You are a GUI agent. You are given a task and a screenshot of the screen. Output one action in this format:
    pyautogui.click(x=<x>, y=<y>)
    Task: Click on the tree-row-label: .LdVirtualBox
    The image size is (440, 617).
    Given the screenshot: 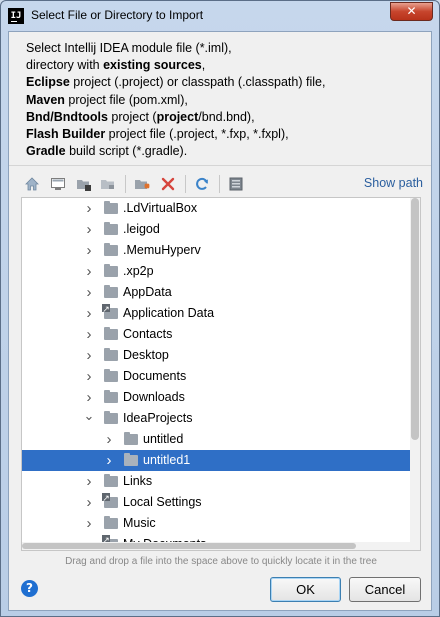 What is the action you would take?
    pyautogui.click(x=160, y=208)
    